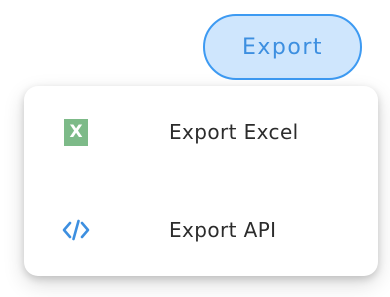 The height and width of the screenshot is (297, 390). I want to click on code-icon, so click(76, 230).